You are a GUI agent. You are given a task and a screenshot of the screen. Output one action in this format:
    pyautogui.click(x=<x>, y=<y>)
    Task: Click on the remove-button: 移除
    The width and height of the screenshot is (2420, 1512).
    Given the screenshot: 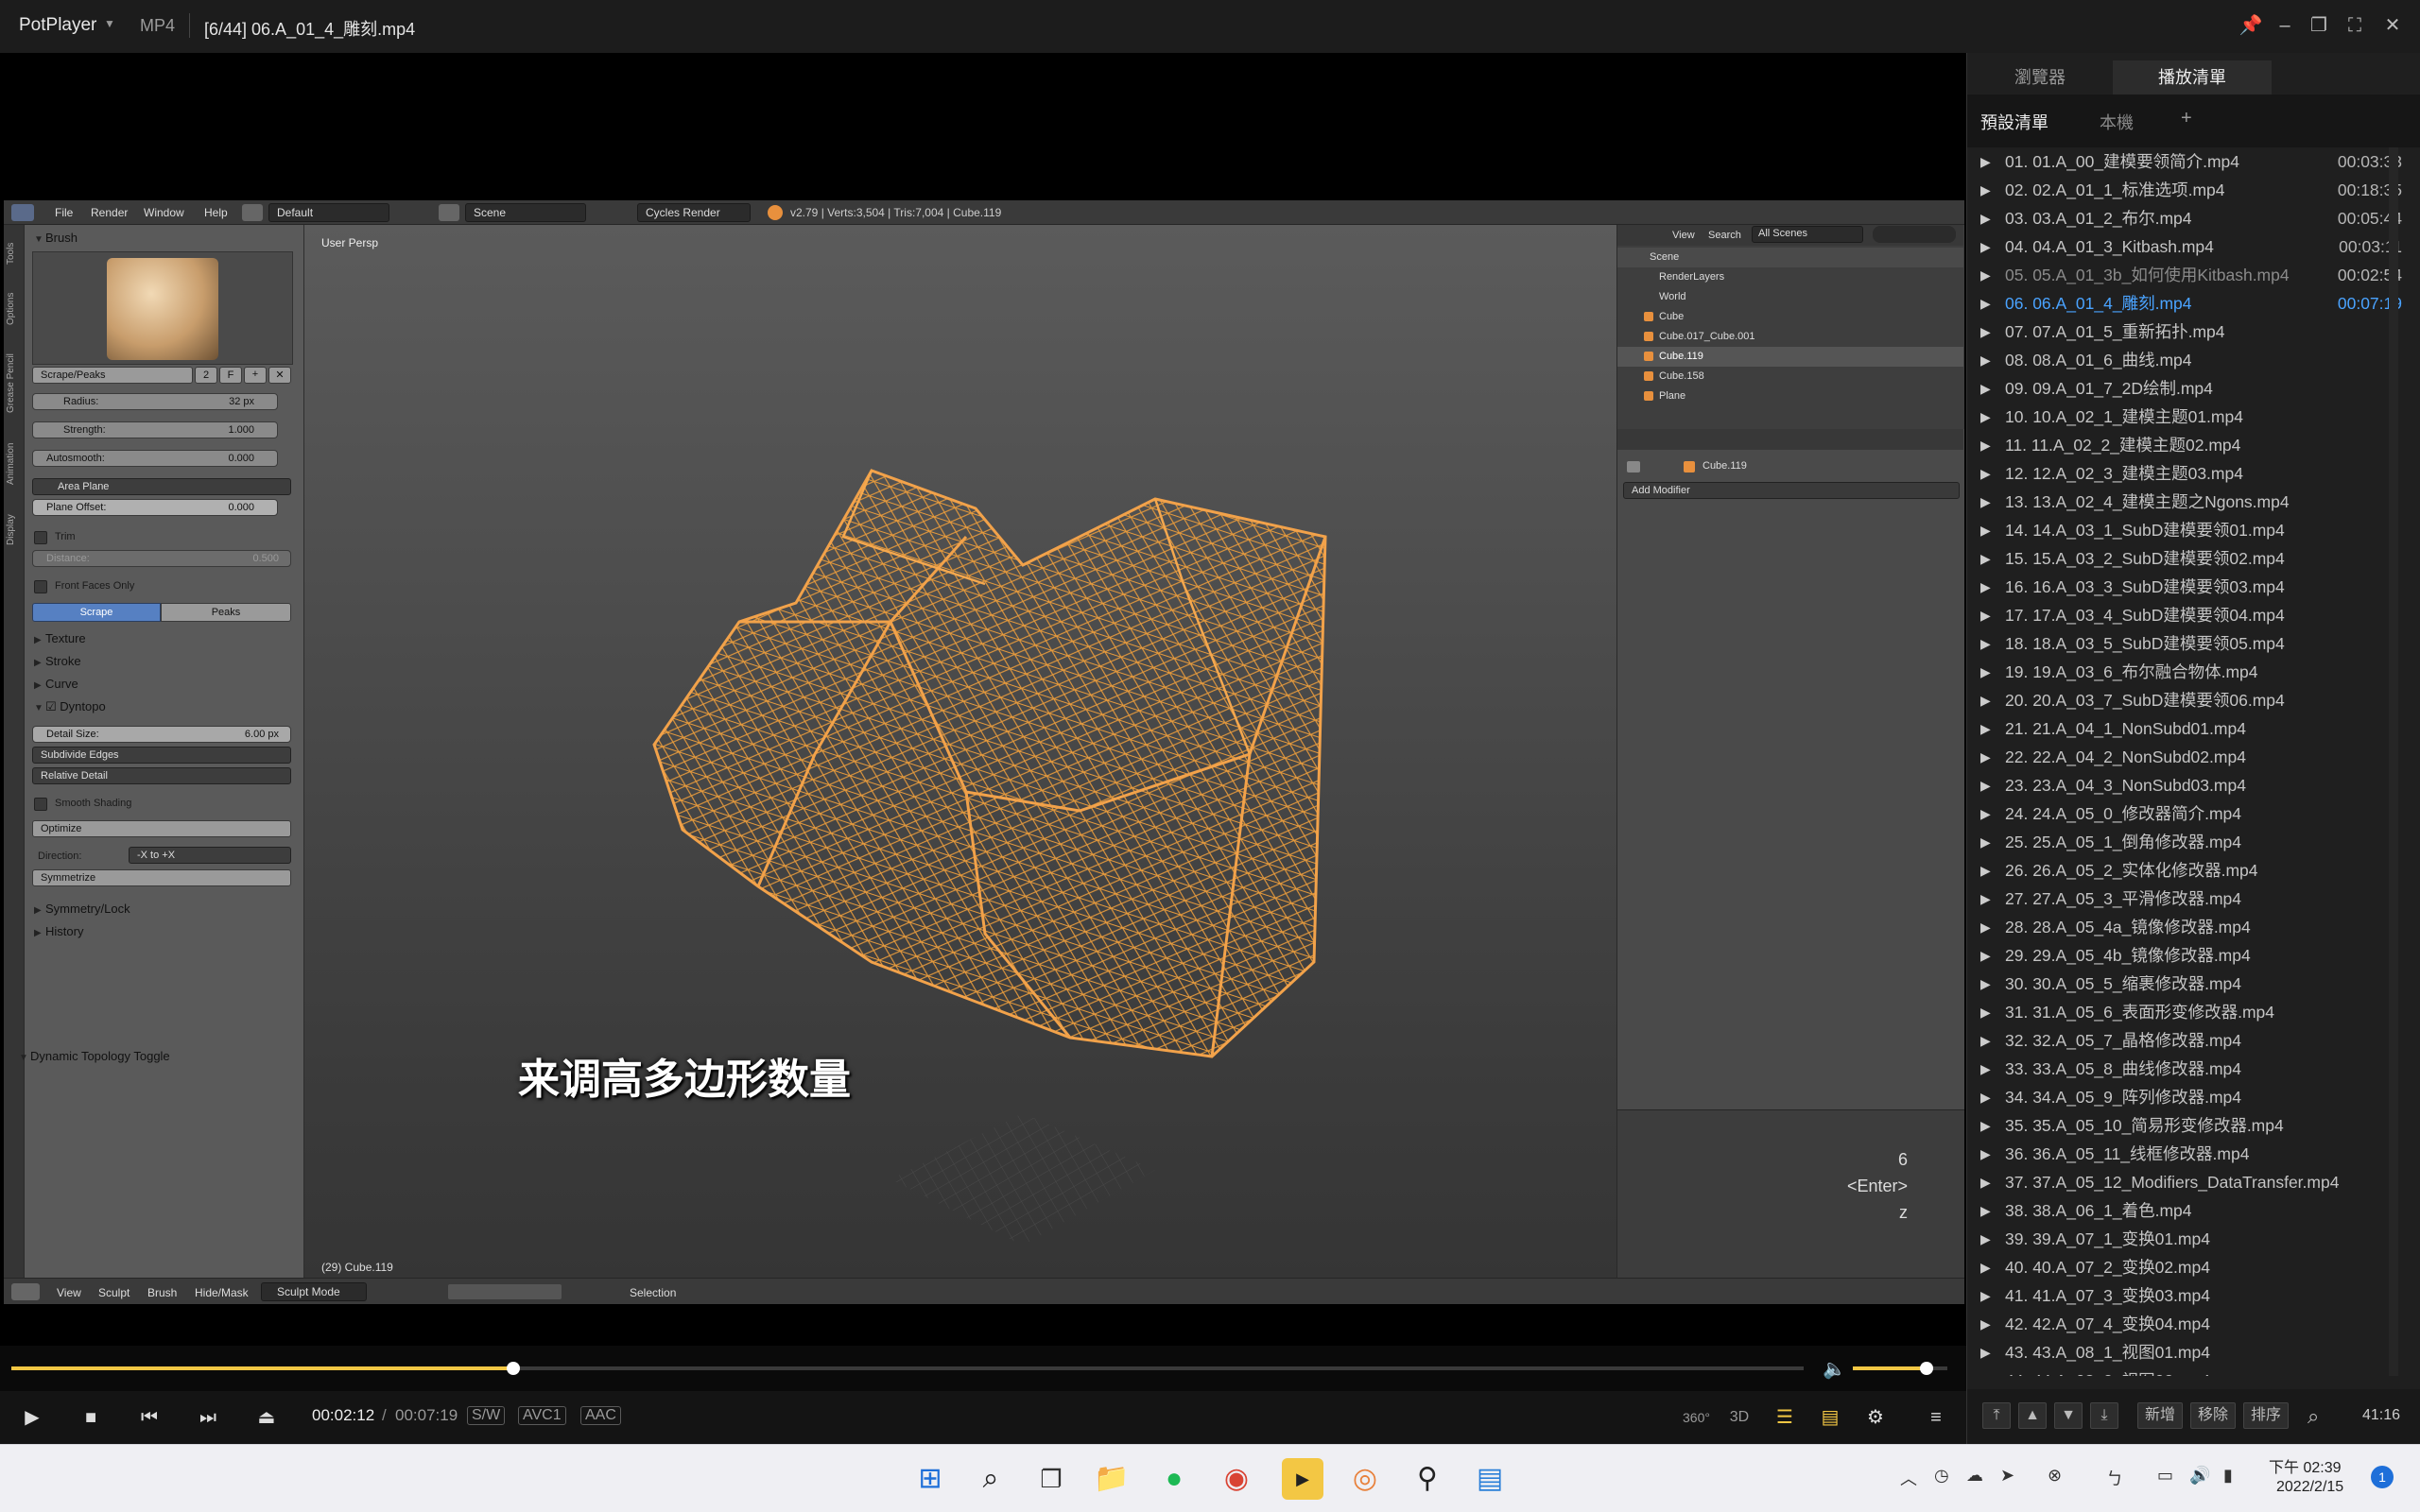 What is the action you would take?
    pyautogui.click(x=2213, y=1415)
    